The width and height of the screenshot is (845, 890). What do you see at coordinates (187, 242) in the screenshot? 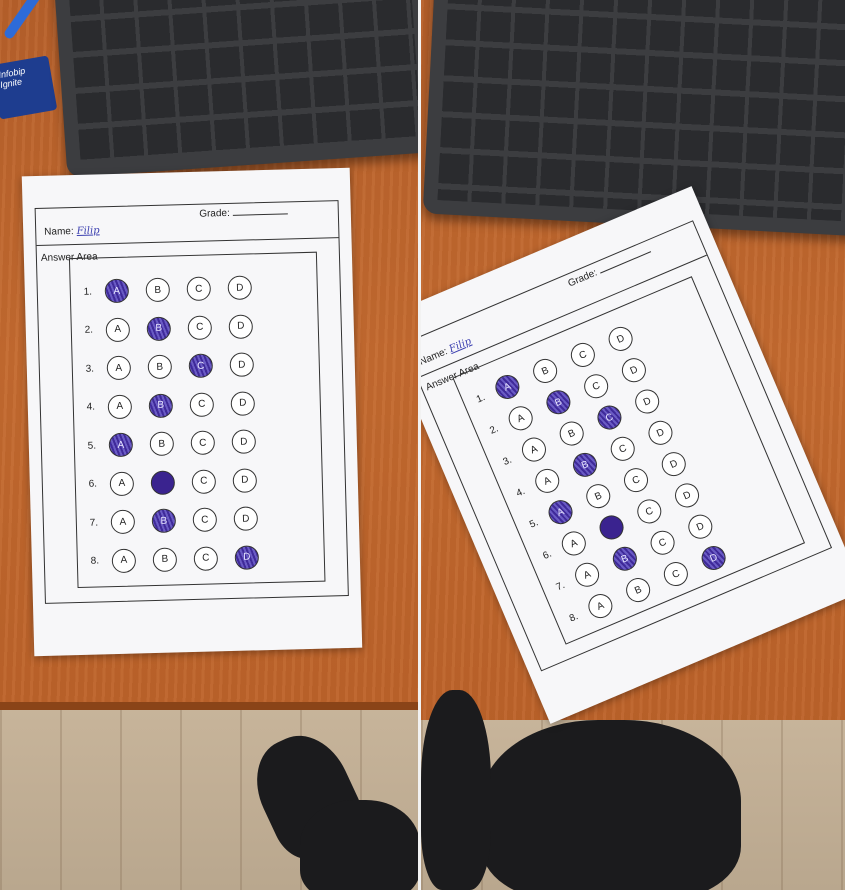
I see `header-divider` at bounding box center [187, 242].